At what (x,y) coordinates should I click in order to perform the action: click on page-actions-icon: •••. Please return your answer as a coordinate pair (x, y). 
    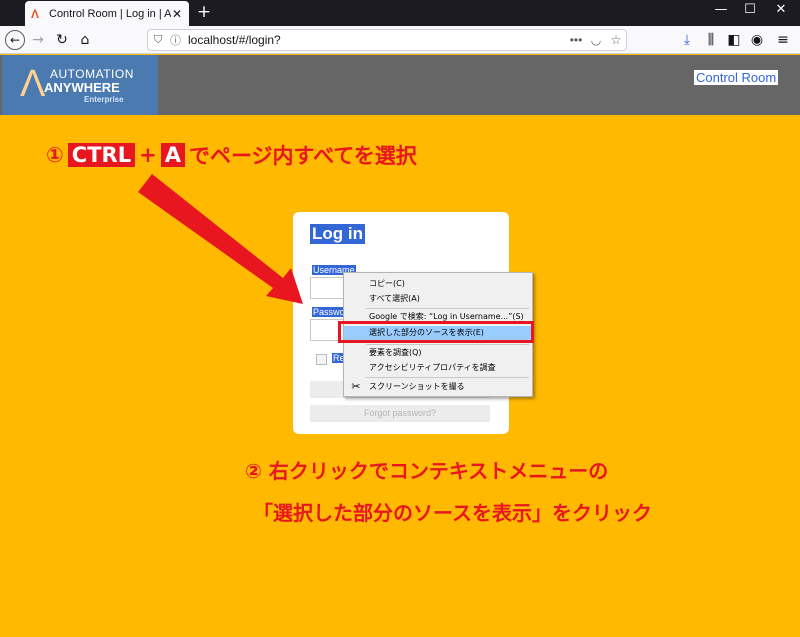
    Looking at the image, I should click on (576, 40).